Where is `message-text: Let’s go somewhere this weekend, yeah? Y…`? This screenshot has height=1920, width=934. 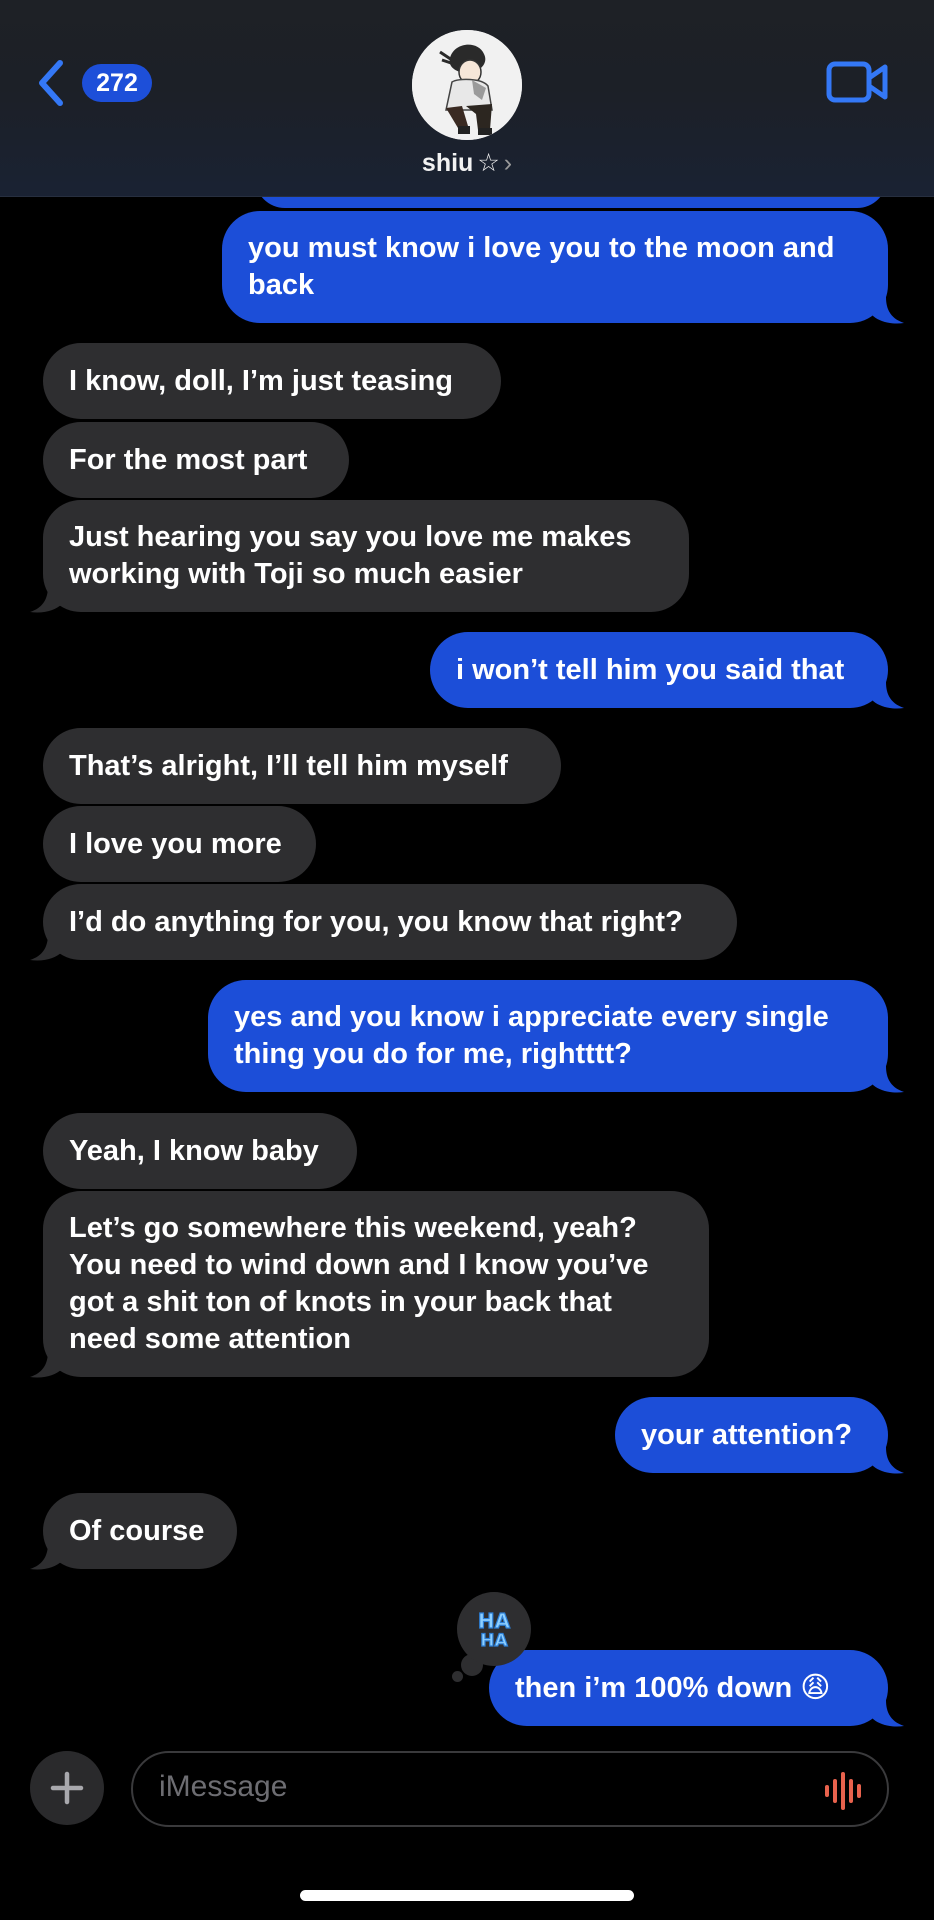 message-text: Let’s go somewhere this weekend, yeah? Y… is located at coordinates (359, 1283).